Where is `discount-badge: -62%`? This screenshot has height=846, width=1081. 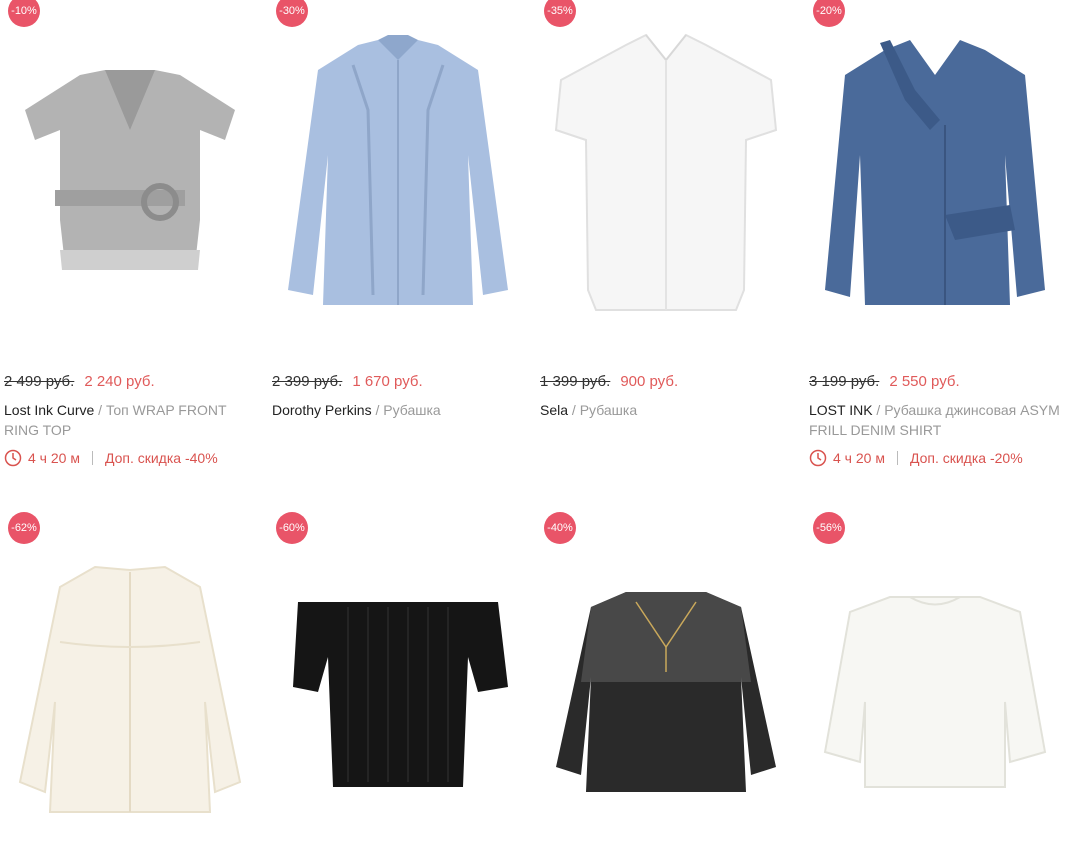
discount-badge: -62% is located at coordinates (24, 528).